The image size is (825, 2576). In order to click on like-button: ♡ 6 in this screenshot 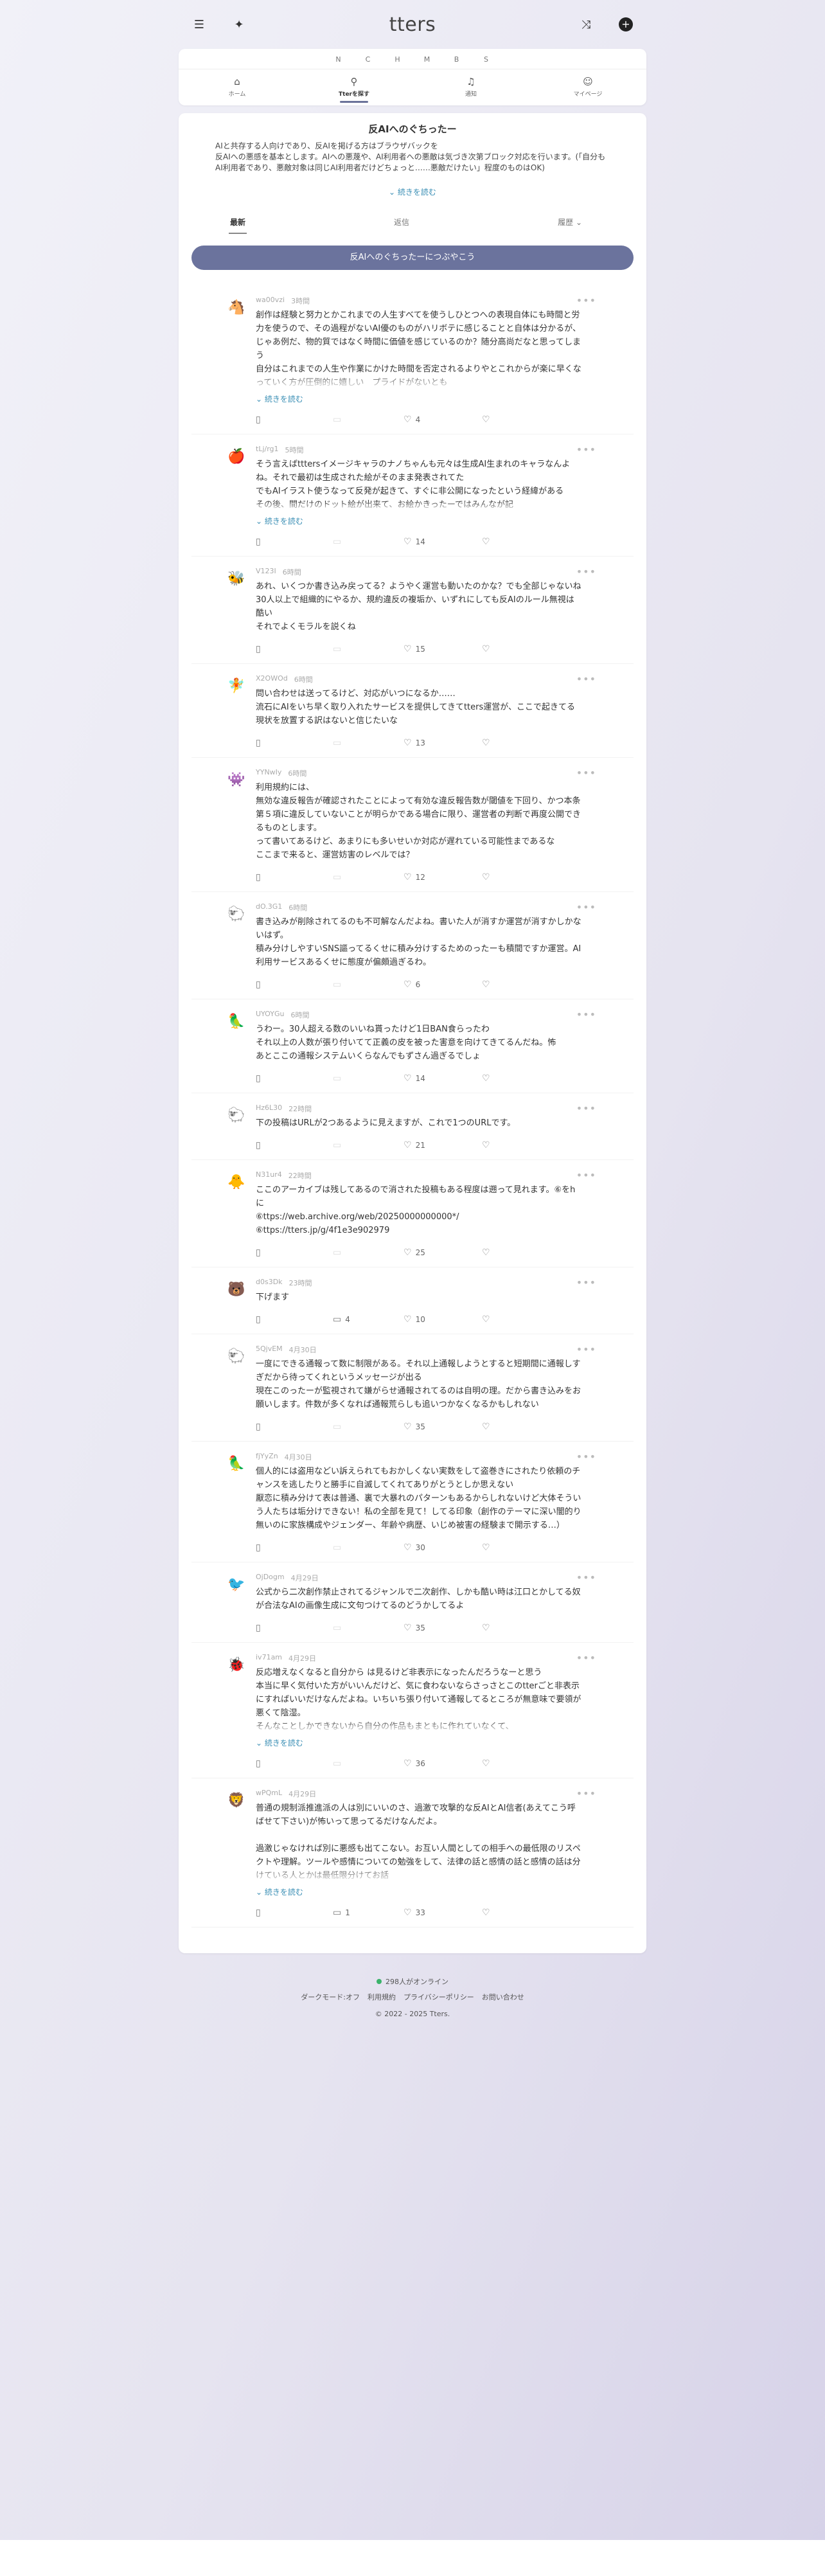, I will do `click(443, 984)`.